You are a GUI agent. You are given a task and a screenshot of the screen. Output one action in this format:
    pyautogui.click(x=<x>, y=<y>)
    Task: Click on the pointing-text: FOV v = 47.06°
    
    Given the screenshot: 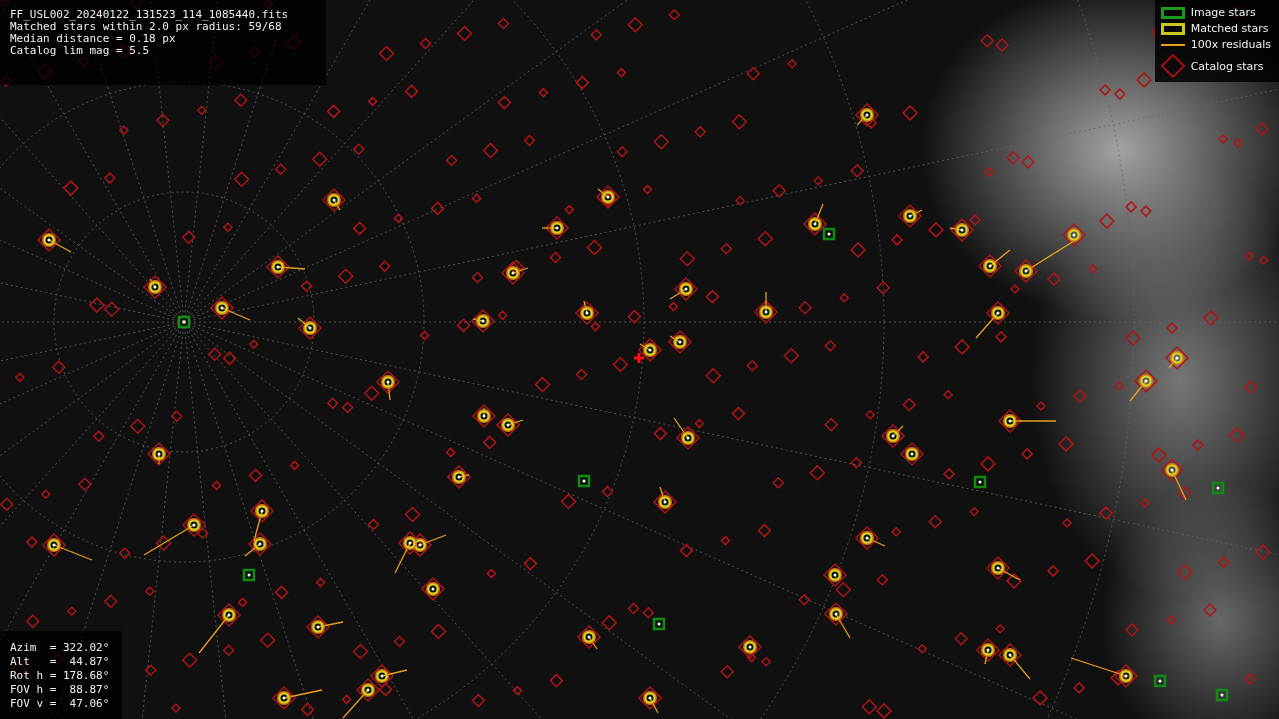 What is the action you would take?
    pyautogui.click(x=60, y=704)
    